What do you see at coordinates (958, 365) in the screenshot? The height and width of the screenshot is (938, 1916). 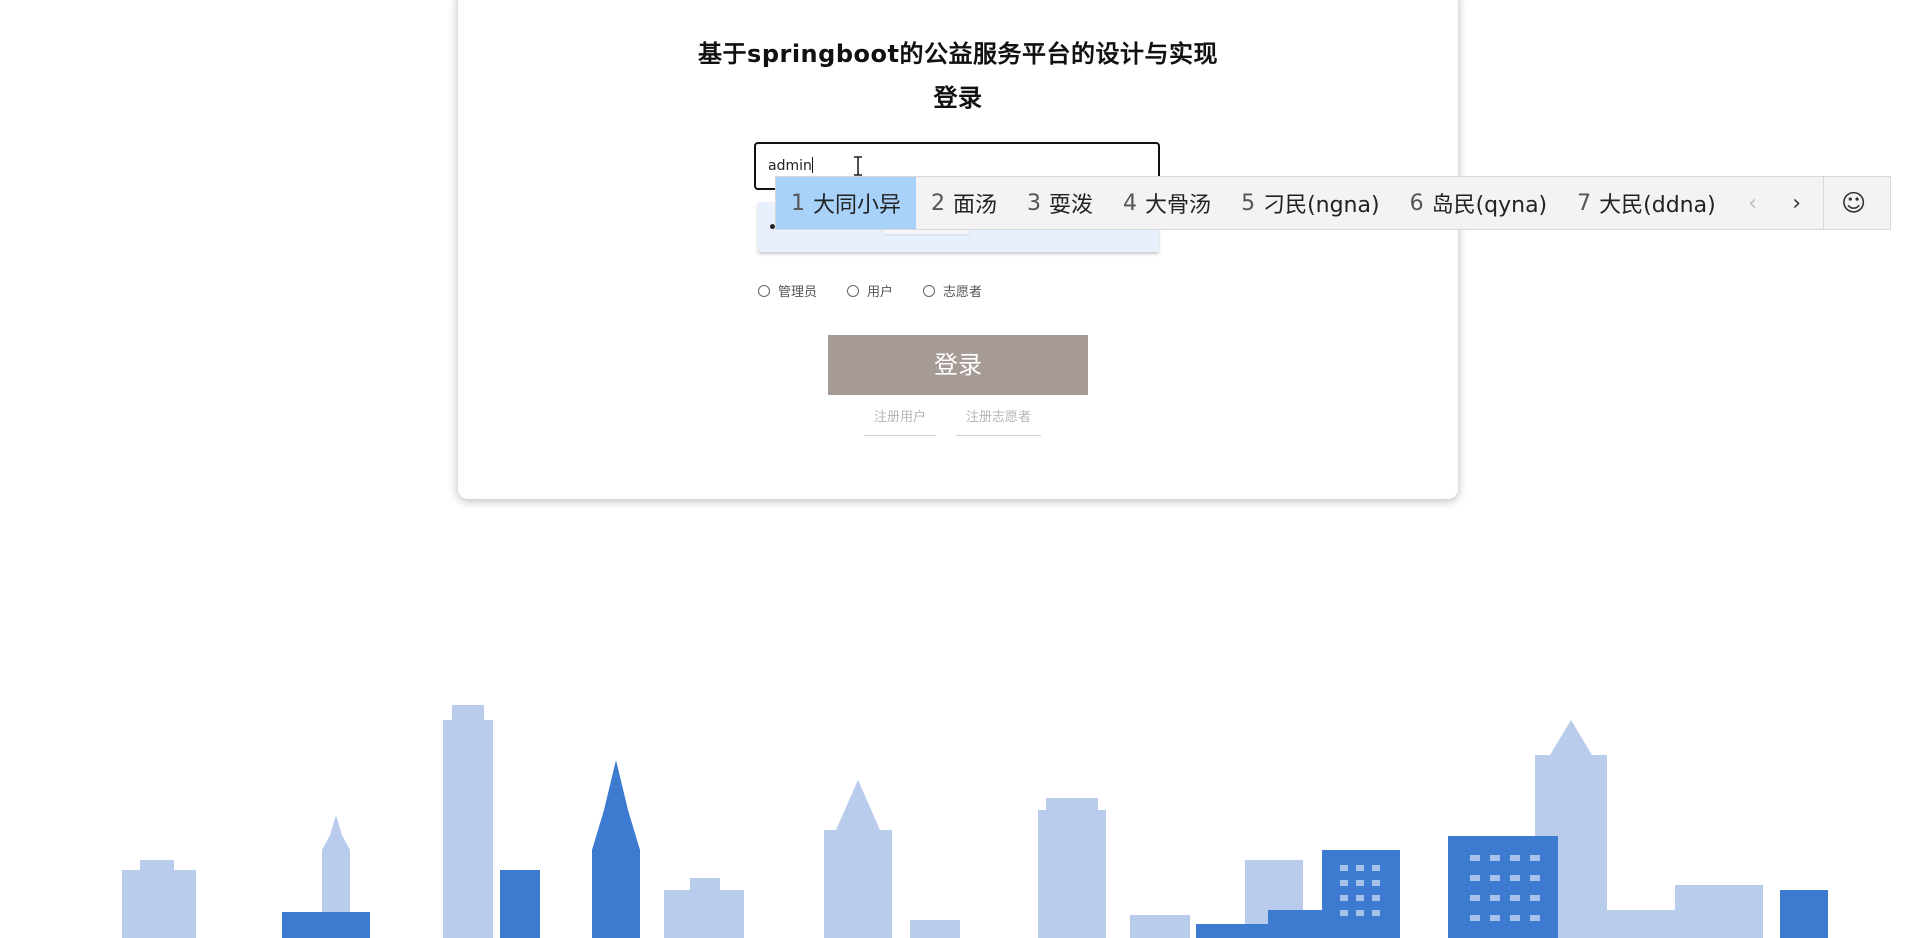 I see `login-button: 登录` at bounding box center [958, 365].